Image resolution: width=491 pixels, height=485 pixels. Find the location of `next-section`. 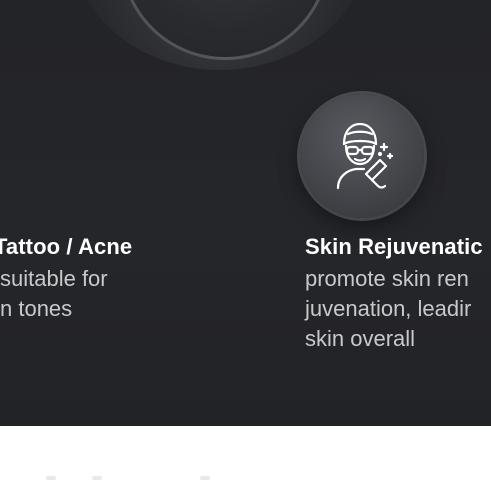

next-section is located at coordinates (245, 455).